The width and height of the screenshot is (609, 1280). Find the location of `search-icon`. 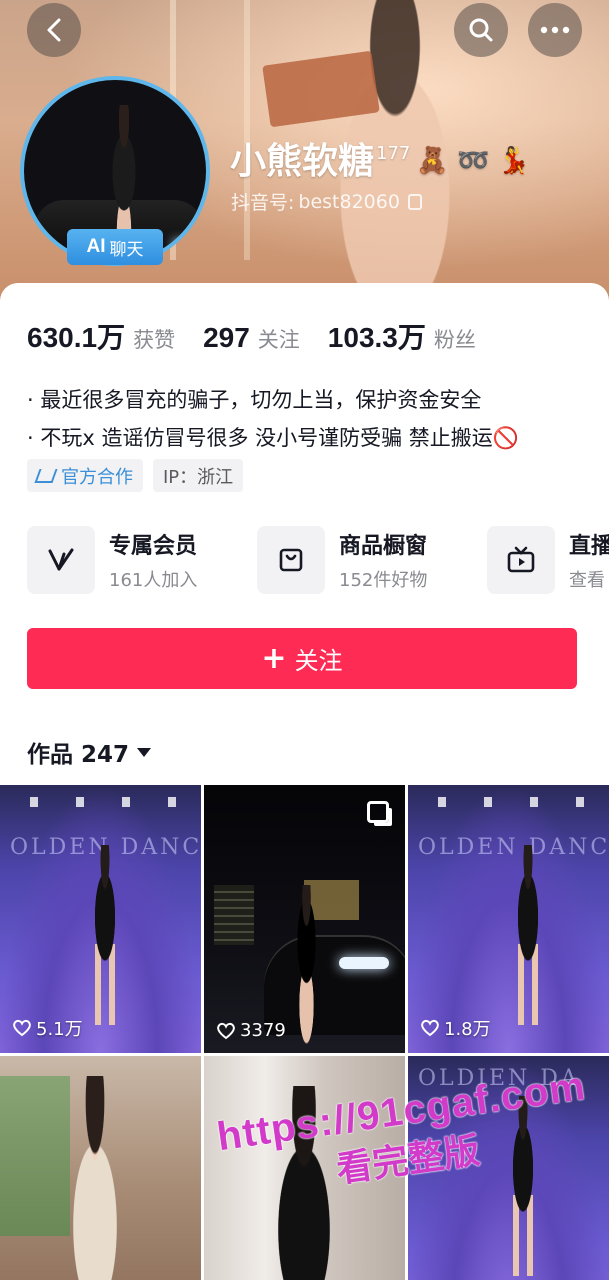

search-icon is located at coordinates (481, 30).